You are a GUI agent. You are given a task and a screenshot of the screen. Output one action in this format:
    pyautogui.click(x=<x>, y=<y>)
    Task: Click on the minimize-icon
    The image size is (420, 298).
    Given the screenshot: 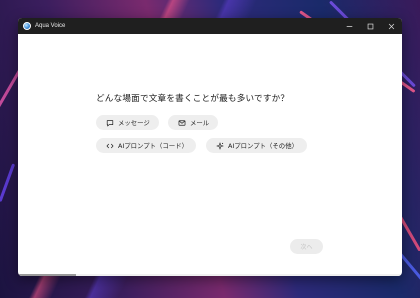 What is the action you would take?
    pyautogui.click(x=349, y=26)
    